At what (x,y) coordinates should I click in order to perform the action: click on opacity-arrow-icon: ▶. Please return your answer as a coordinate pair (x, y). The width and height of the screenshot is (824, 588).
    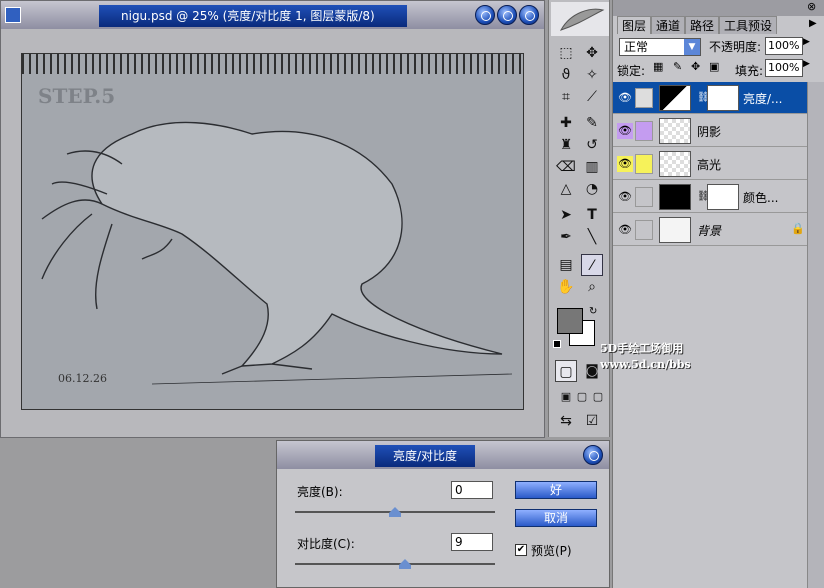
    Looking at the image, I should click on (806, 42).